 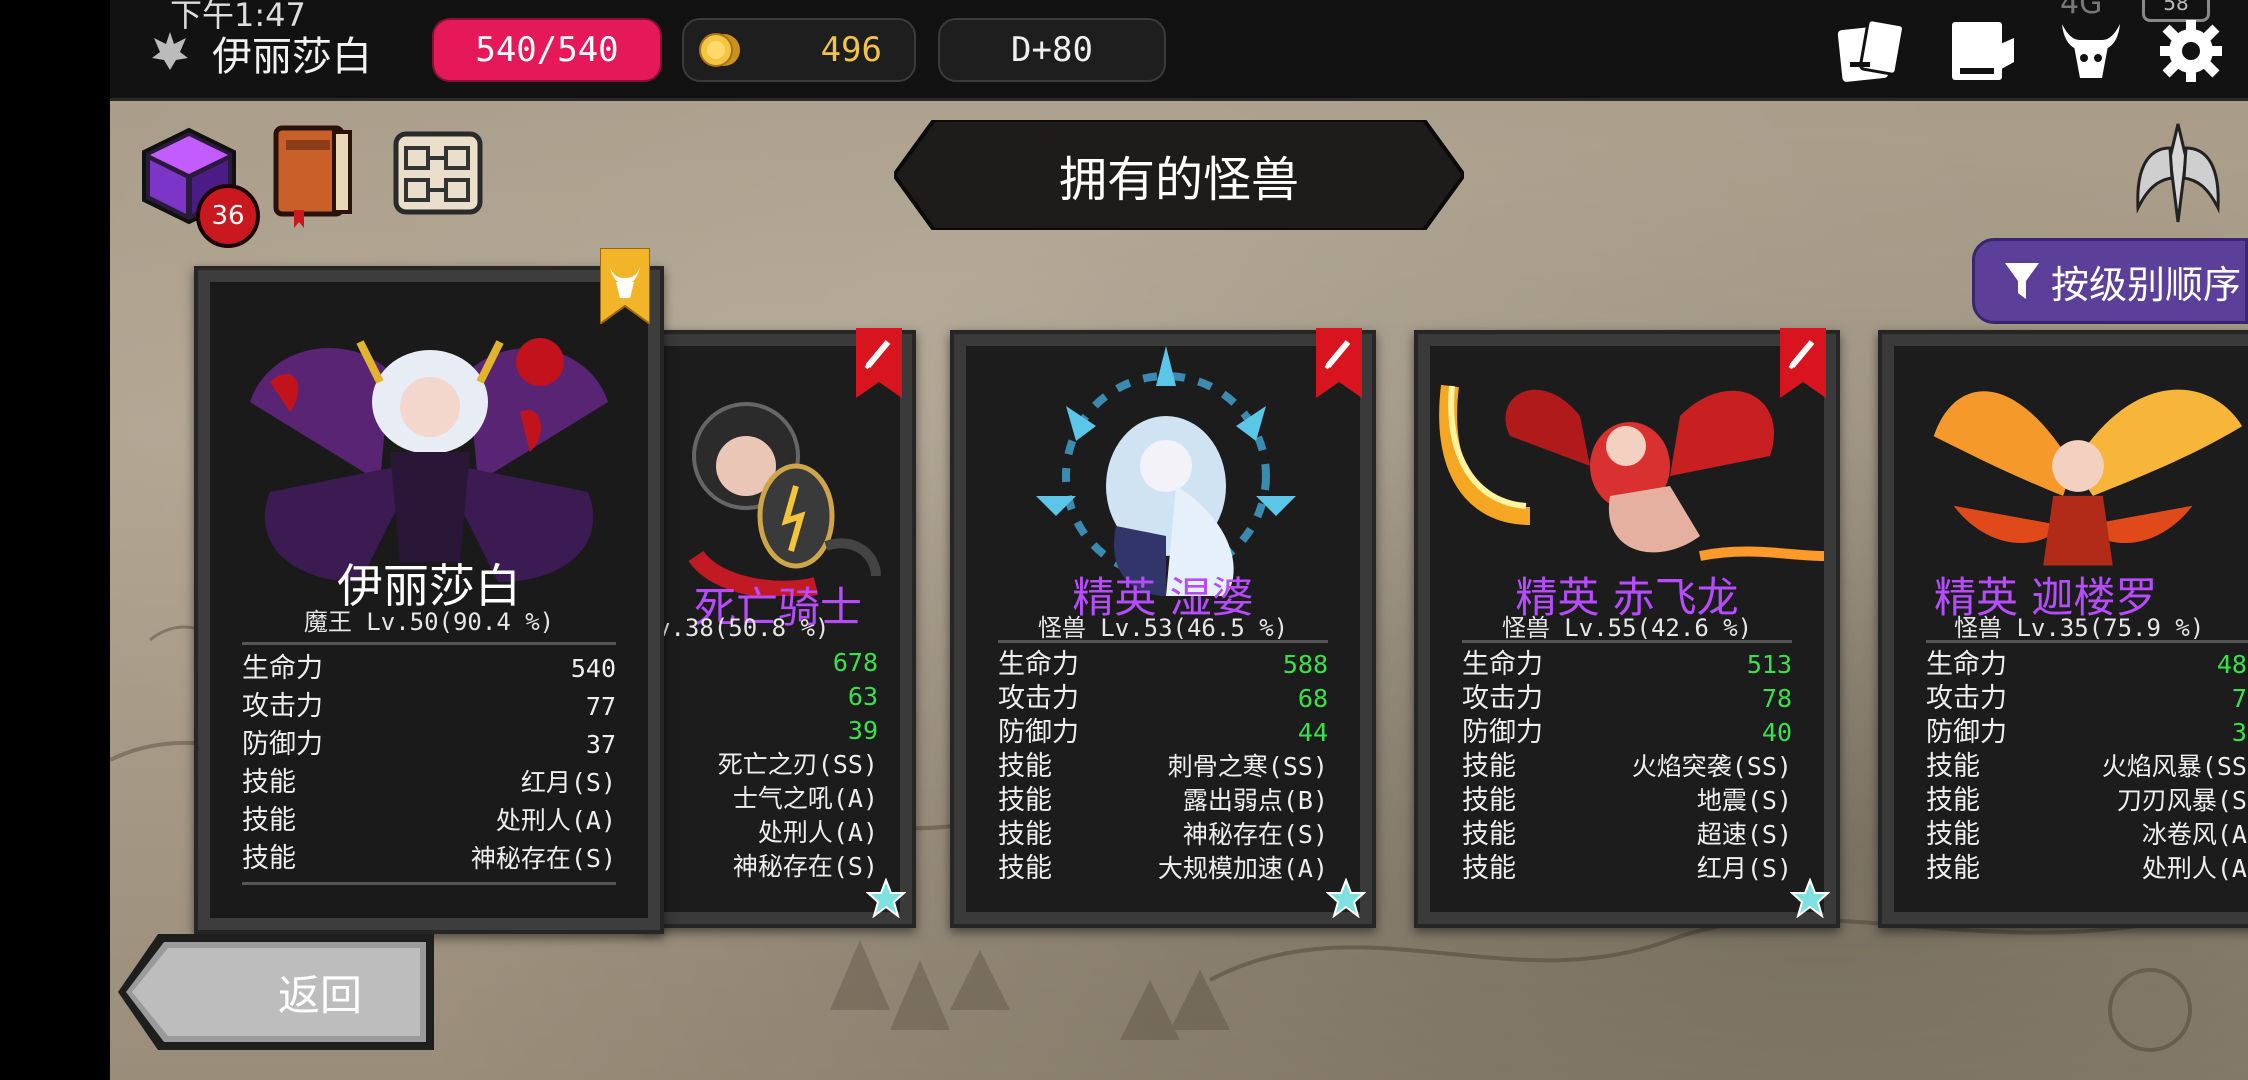 I want to click on skill: 火焰突袭(SS), so click(x=1711, y=766).